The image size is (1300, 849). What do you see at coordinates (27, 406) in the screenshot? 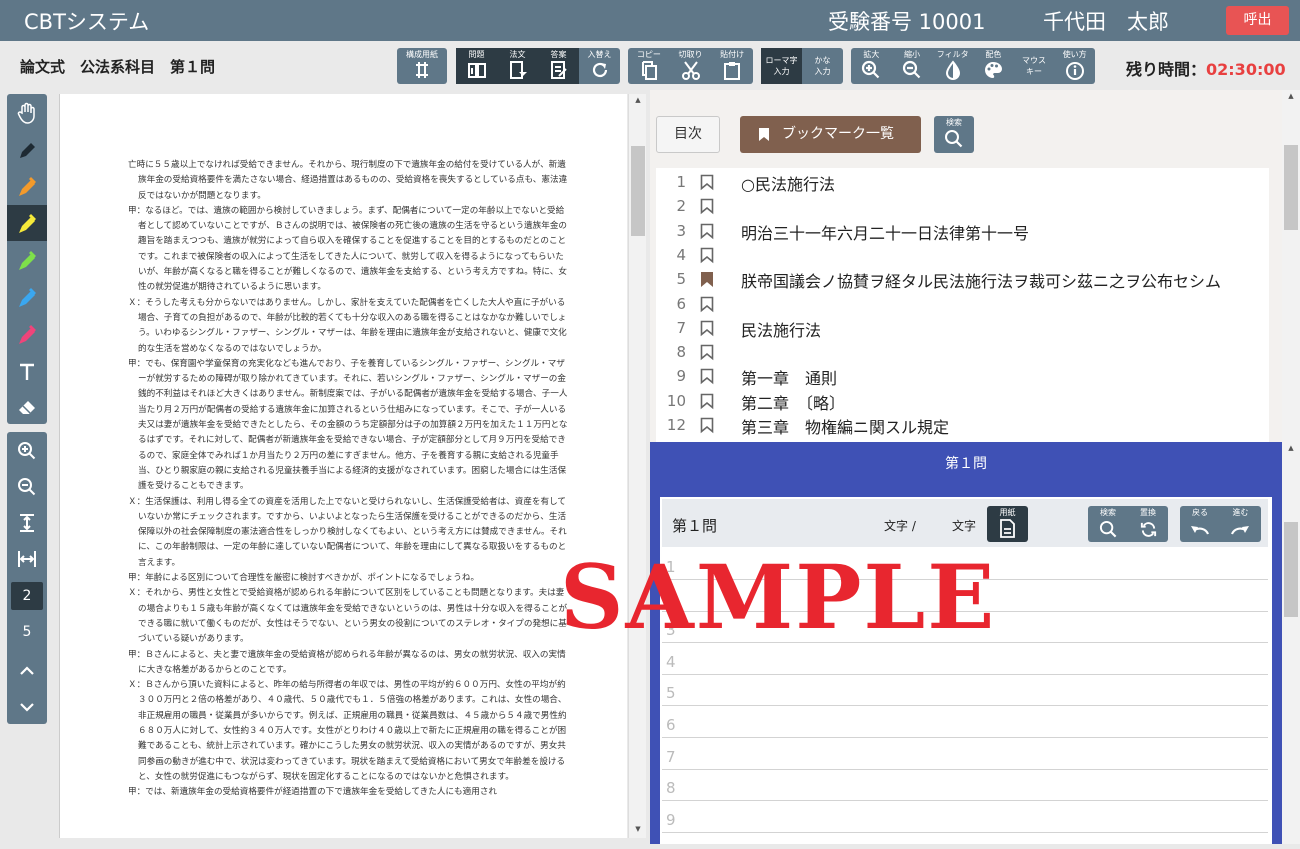
I see `eraser-tool` at bounding box center [27, 406].